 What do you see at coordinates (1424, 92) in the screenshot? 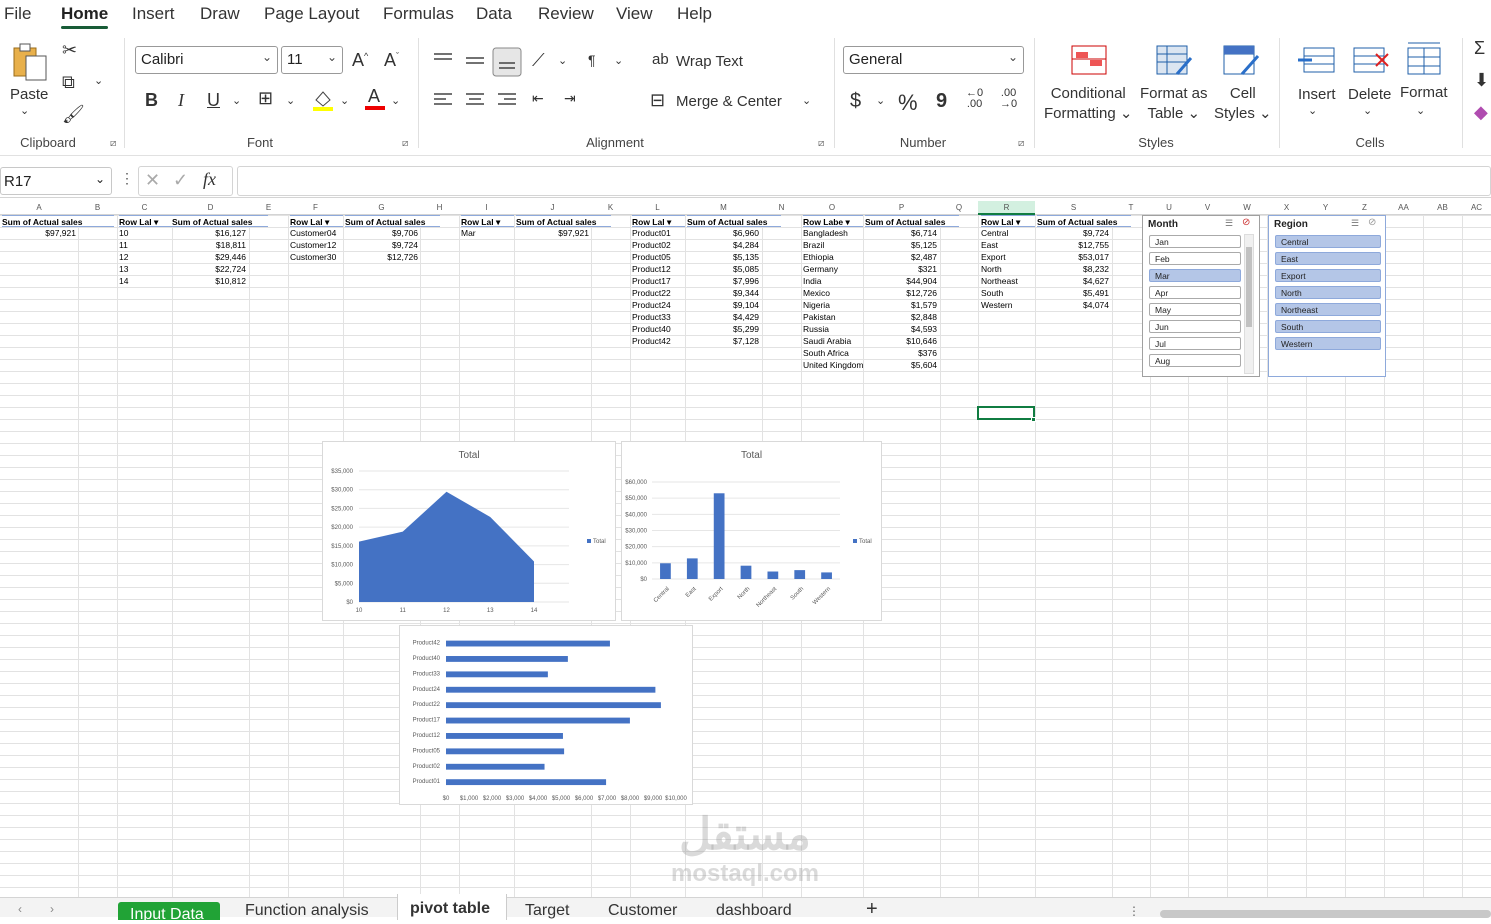
I see `format-button: Format` at bounding box center [1424, 92].